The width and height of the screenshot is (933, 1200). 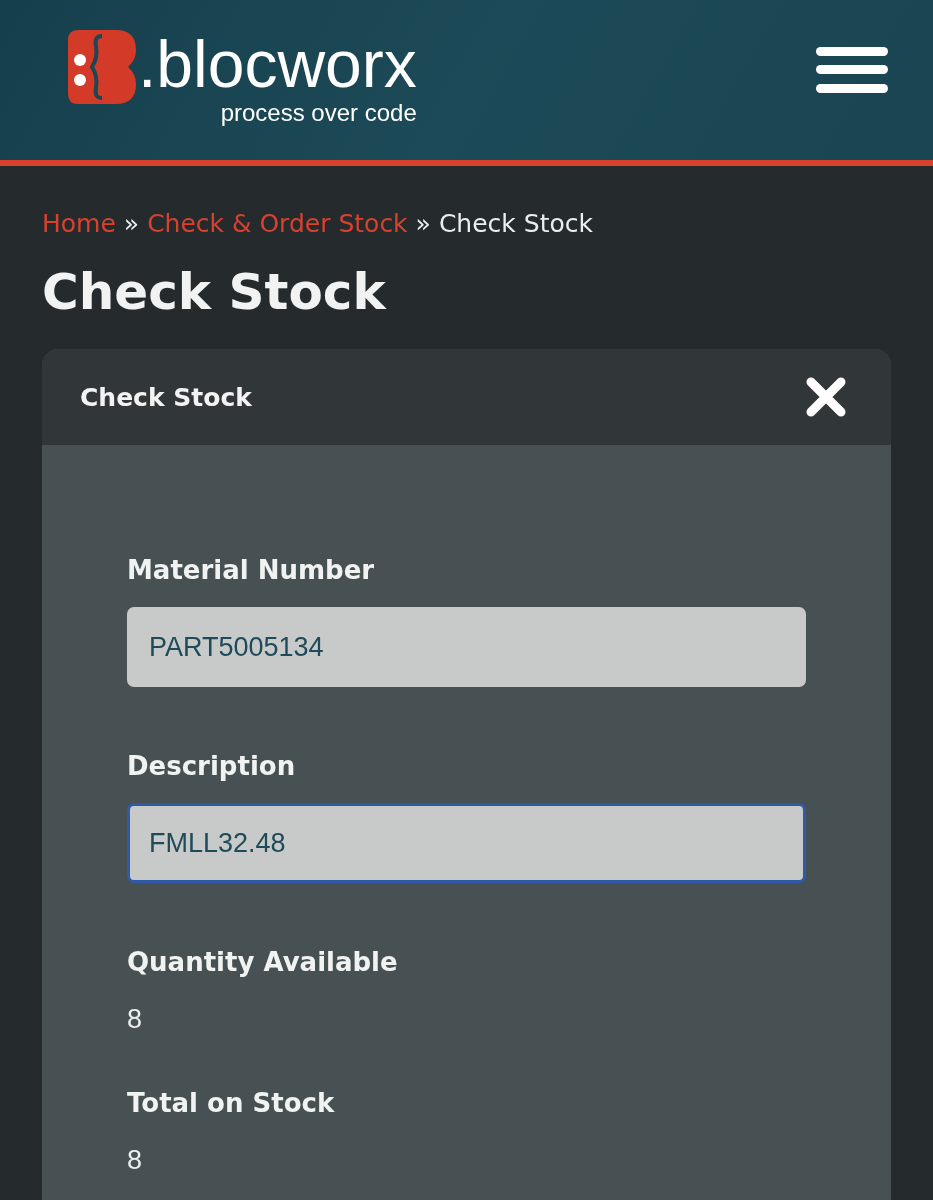 I want to click on menu-icon, so click(x=852, y=70).